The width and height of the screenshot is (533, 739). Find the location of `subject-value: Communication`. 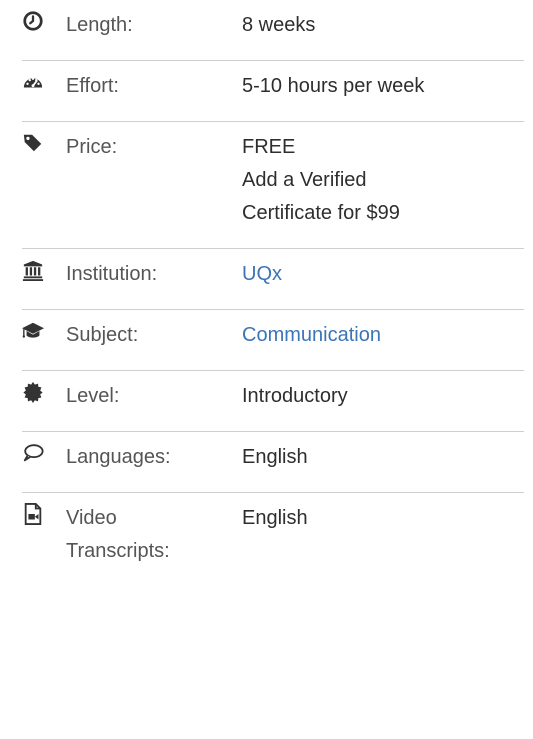

subject-value: Communication is located at coordinates (383, 335).